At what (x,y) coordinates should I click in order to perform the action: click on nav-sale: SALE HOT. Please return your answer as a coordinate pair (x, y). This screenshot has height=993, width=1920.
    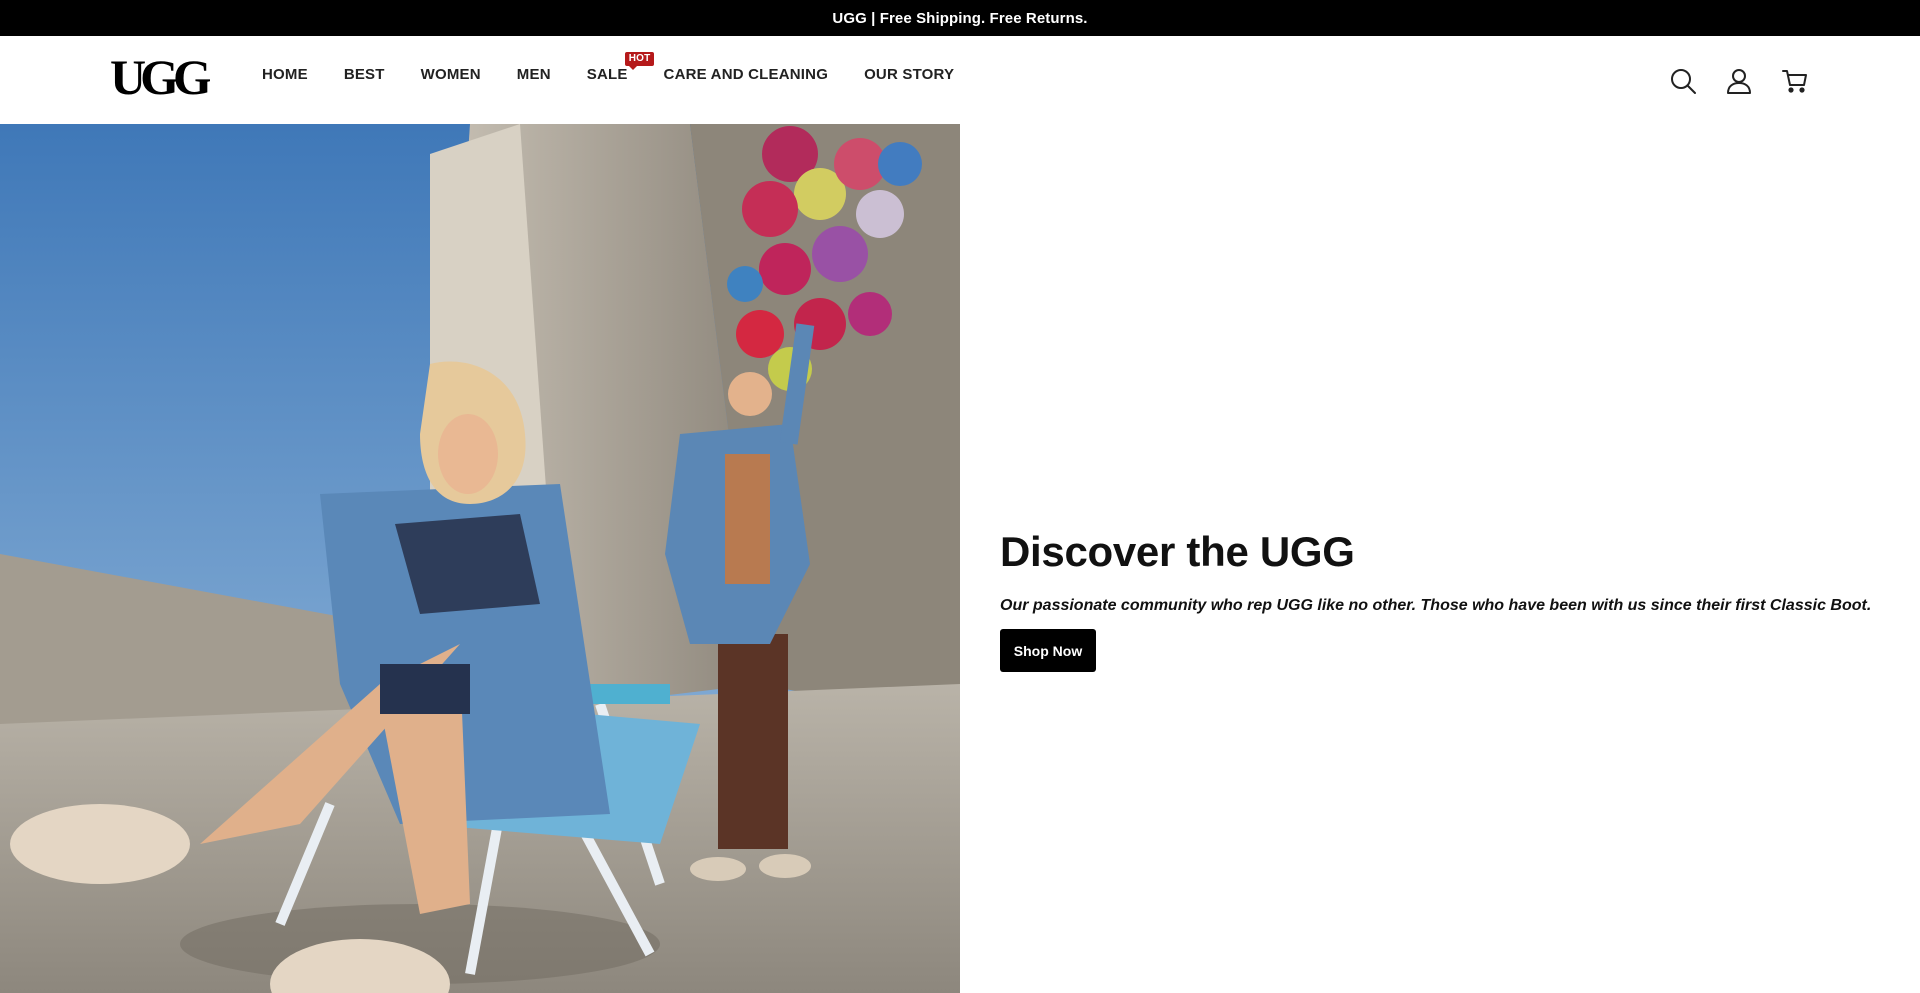
    Looking at the image, I should click on (620, 67).